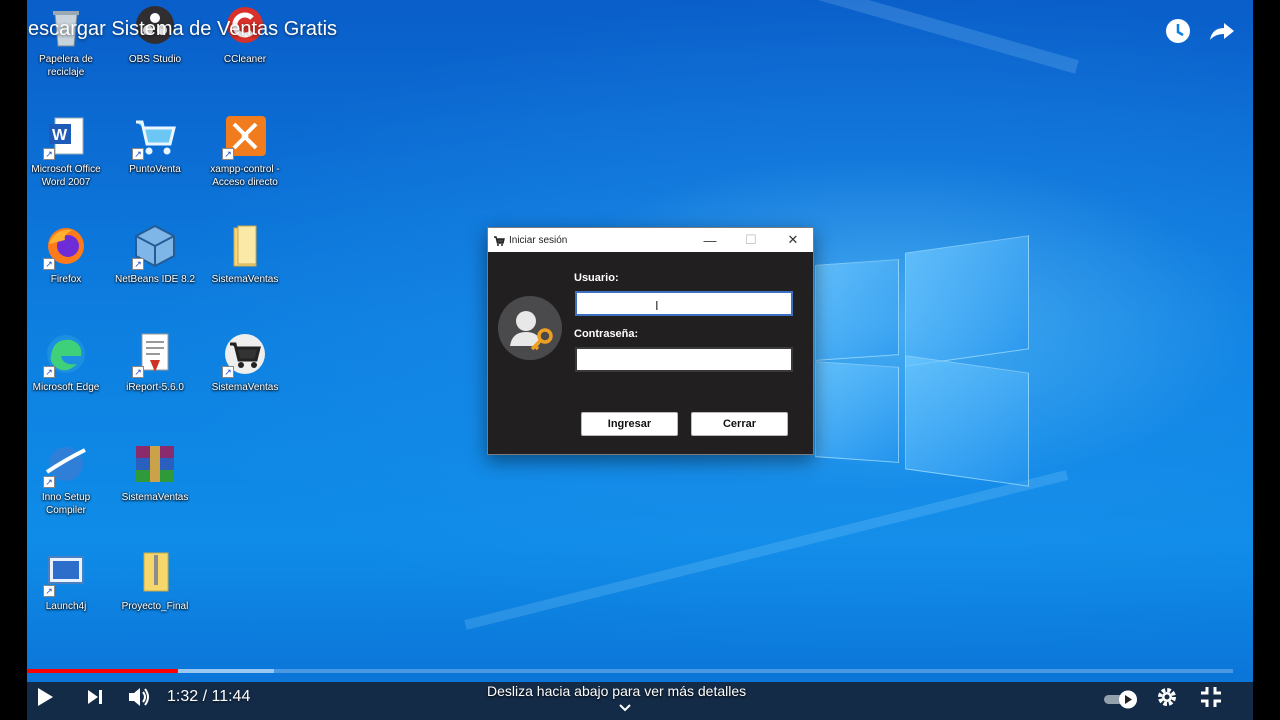 The image size is (1280, 720). Describe the element at coordinates (66, 176) in the screenshot. I see `desktop-icon-label: Microsoft Office Word 2007` at that location.